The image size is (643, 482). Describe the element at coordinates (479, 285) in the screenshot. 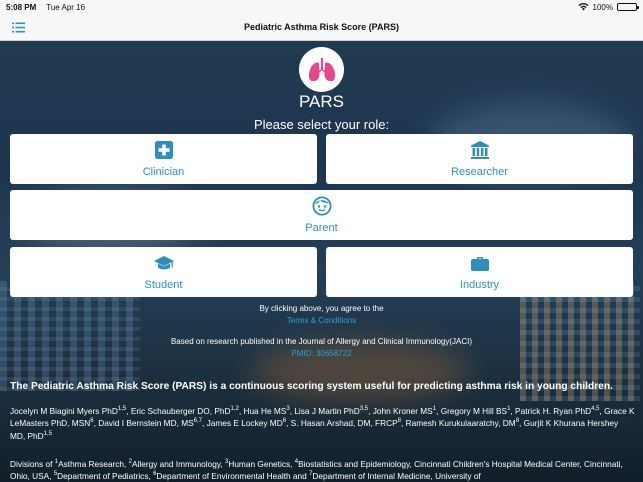

I see `industry-label: Industry` at that location.